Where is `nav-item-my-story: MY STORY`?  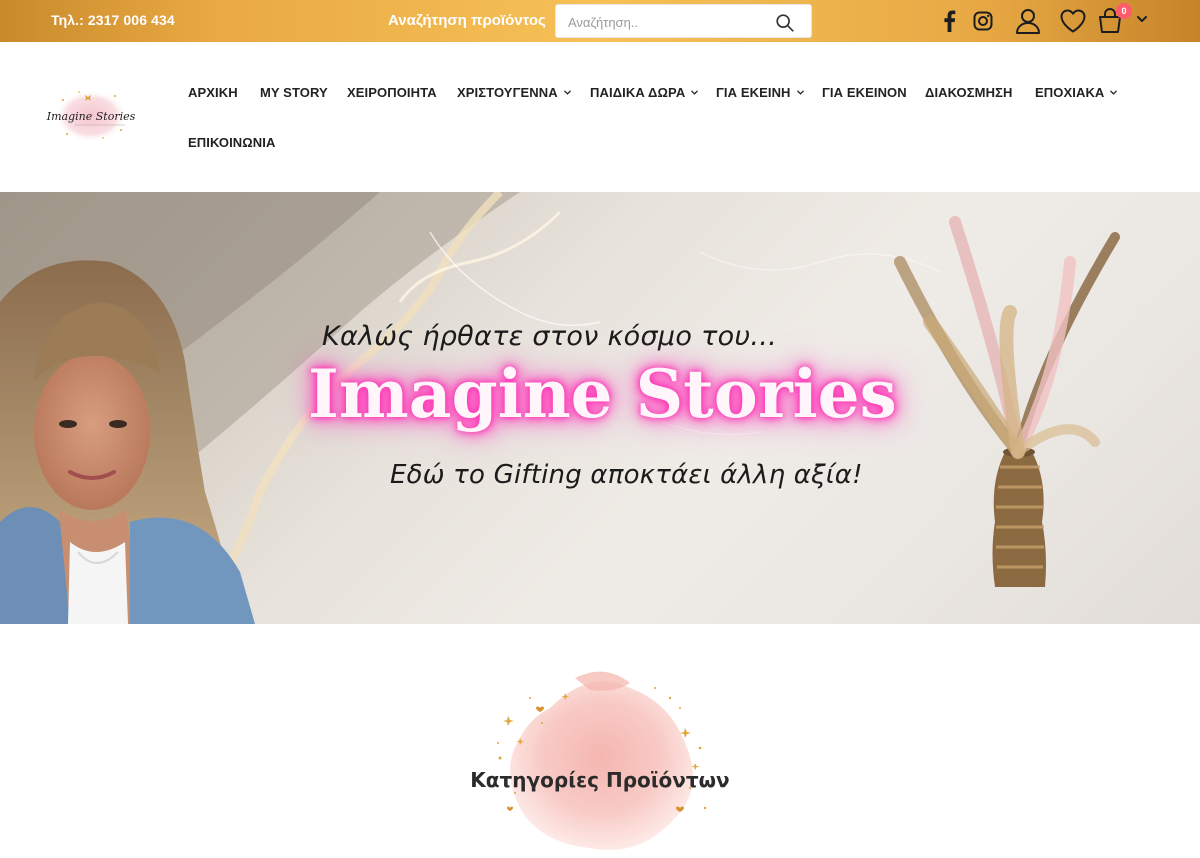
nav-item-my-story: MY STORY is located at coordinates (294, 92).